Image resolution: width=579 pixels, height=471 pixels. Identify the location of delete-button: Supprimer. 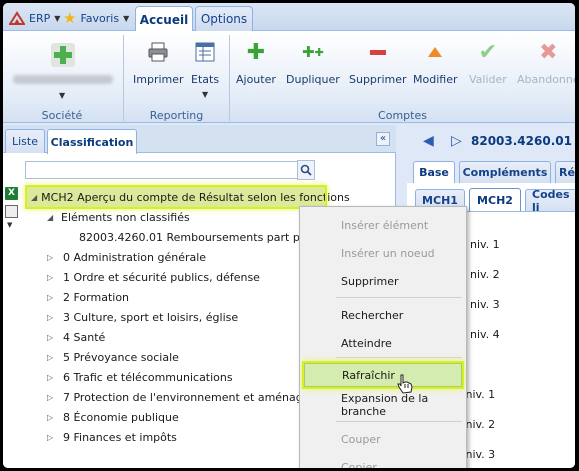
(378, 62).